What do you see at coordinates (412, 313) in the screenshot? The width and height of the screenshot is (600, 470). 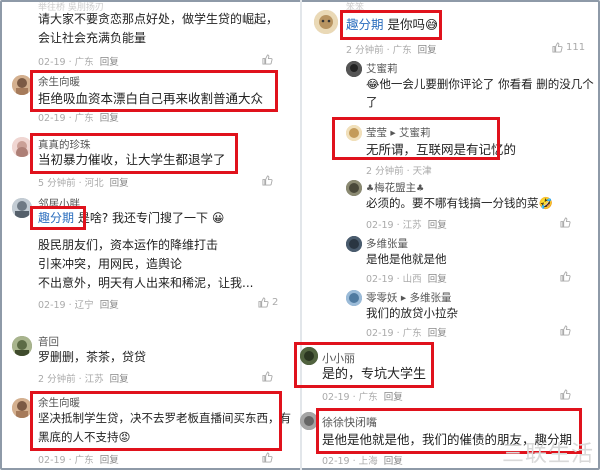 I see `comment-text: 我们的放贷小拉杂` at bounding box center [412, 313].